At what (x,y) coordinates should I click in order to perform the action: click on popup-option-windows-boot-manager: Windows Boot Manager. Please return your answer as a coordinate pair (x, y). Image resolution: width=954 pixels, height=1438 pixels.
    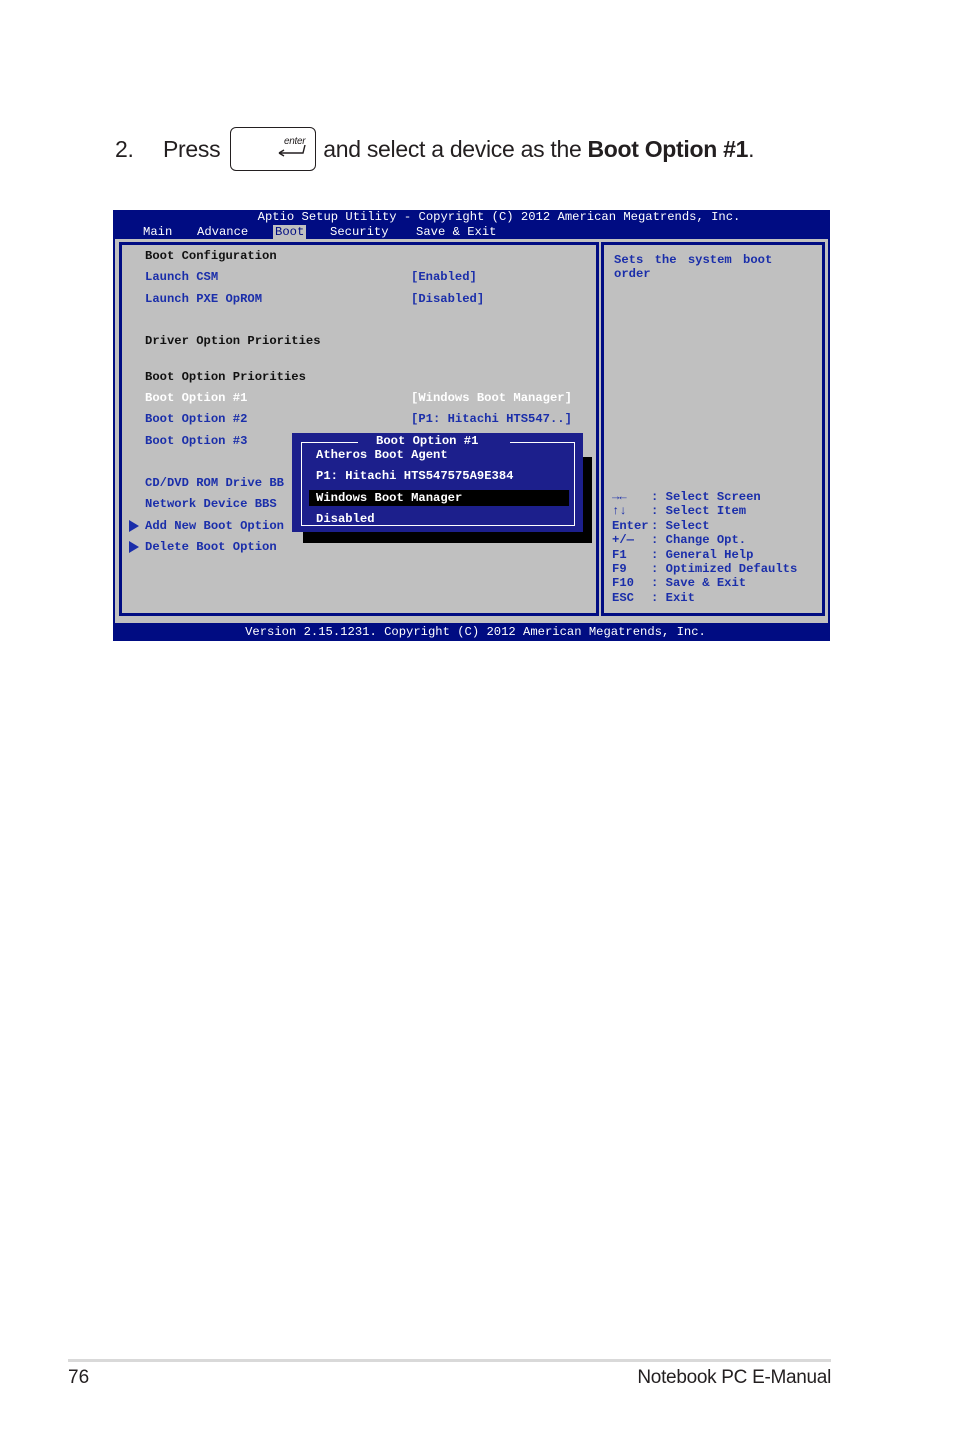
    Looking at the image, I should click on (439, 498).